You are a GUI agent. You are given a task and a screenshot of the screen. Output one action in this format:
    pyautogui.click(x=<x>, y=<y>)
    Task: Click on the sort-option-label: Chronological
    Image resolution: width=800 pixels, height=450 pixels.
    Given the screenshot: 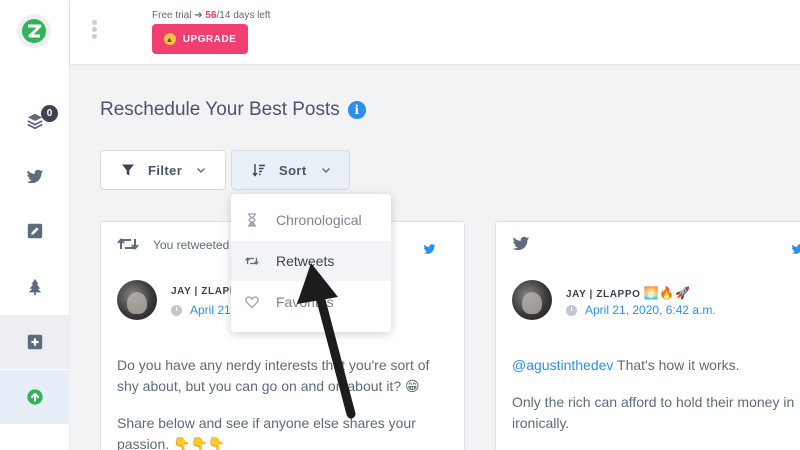 What is the action you would take?
    pyautogui.click(x=319, y=220)
    